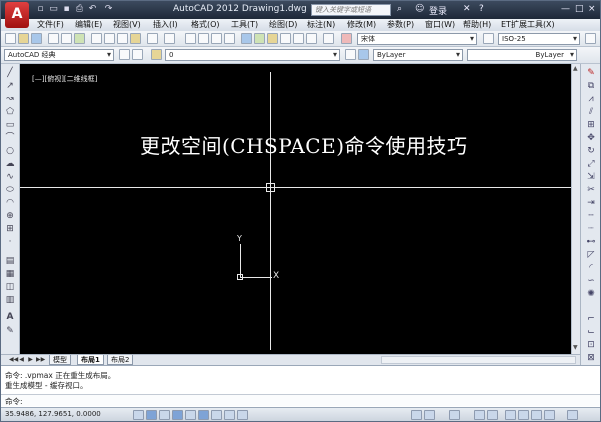 This screenshot has height=422, width=601. What do you see at coordinates (539, 39) in the screenshot?
I see `dimstyle-select: ISO-25` at bounding box center [539, 39].